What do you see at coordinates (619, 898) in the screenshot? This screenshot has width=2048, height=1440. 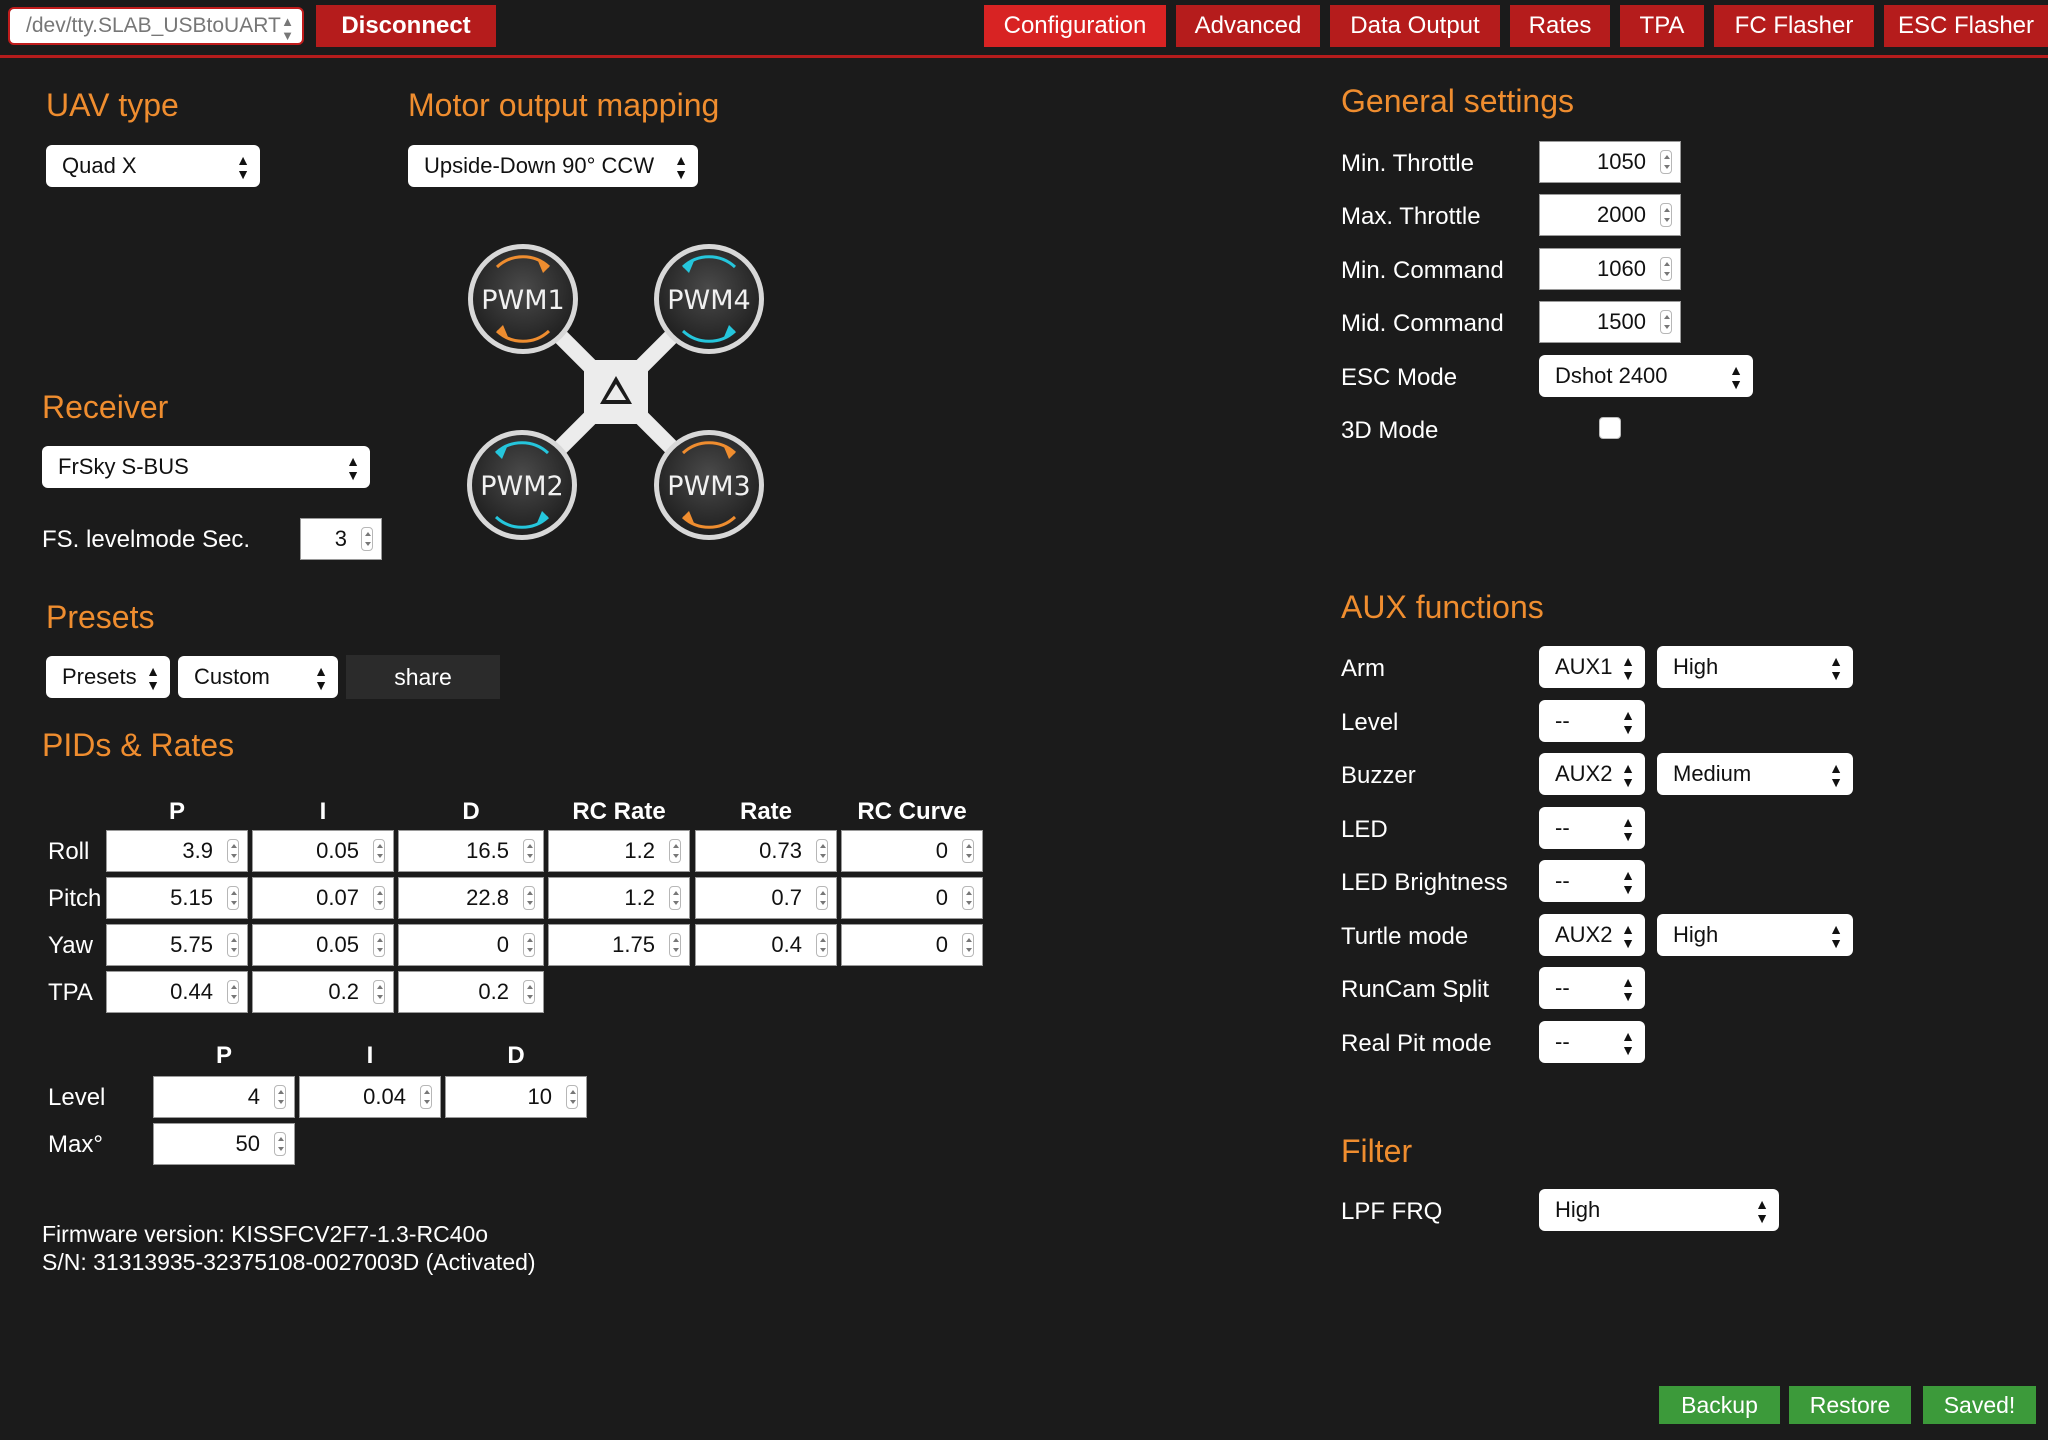 I see `pitch-rc-rate-input: 1.2` at bounding box center [619, 898].